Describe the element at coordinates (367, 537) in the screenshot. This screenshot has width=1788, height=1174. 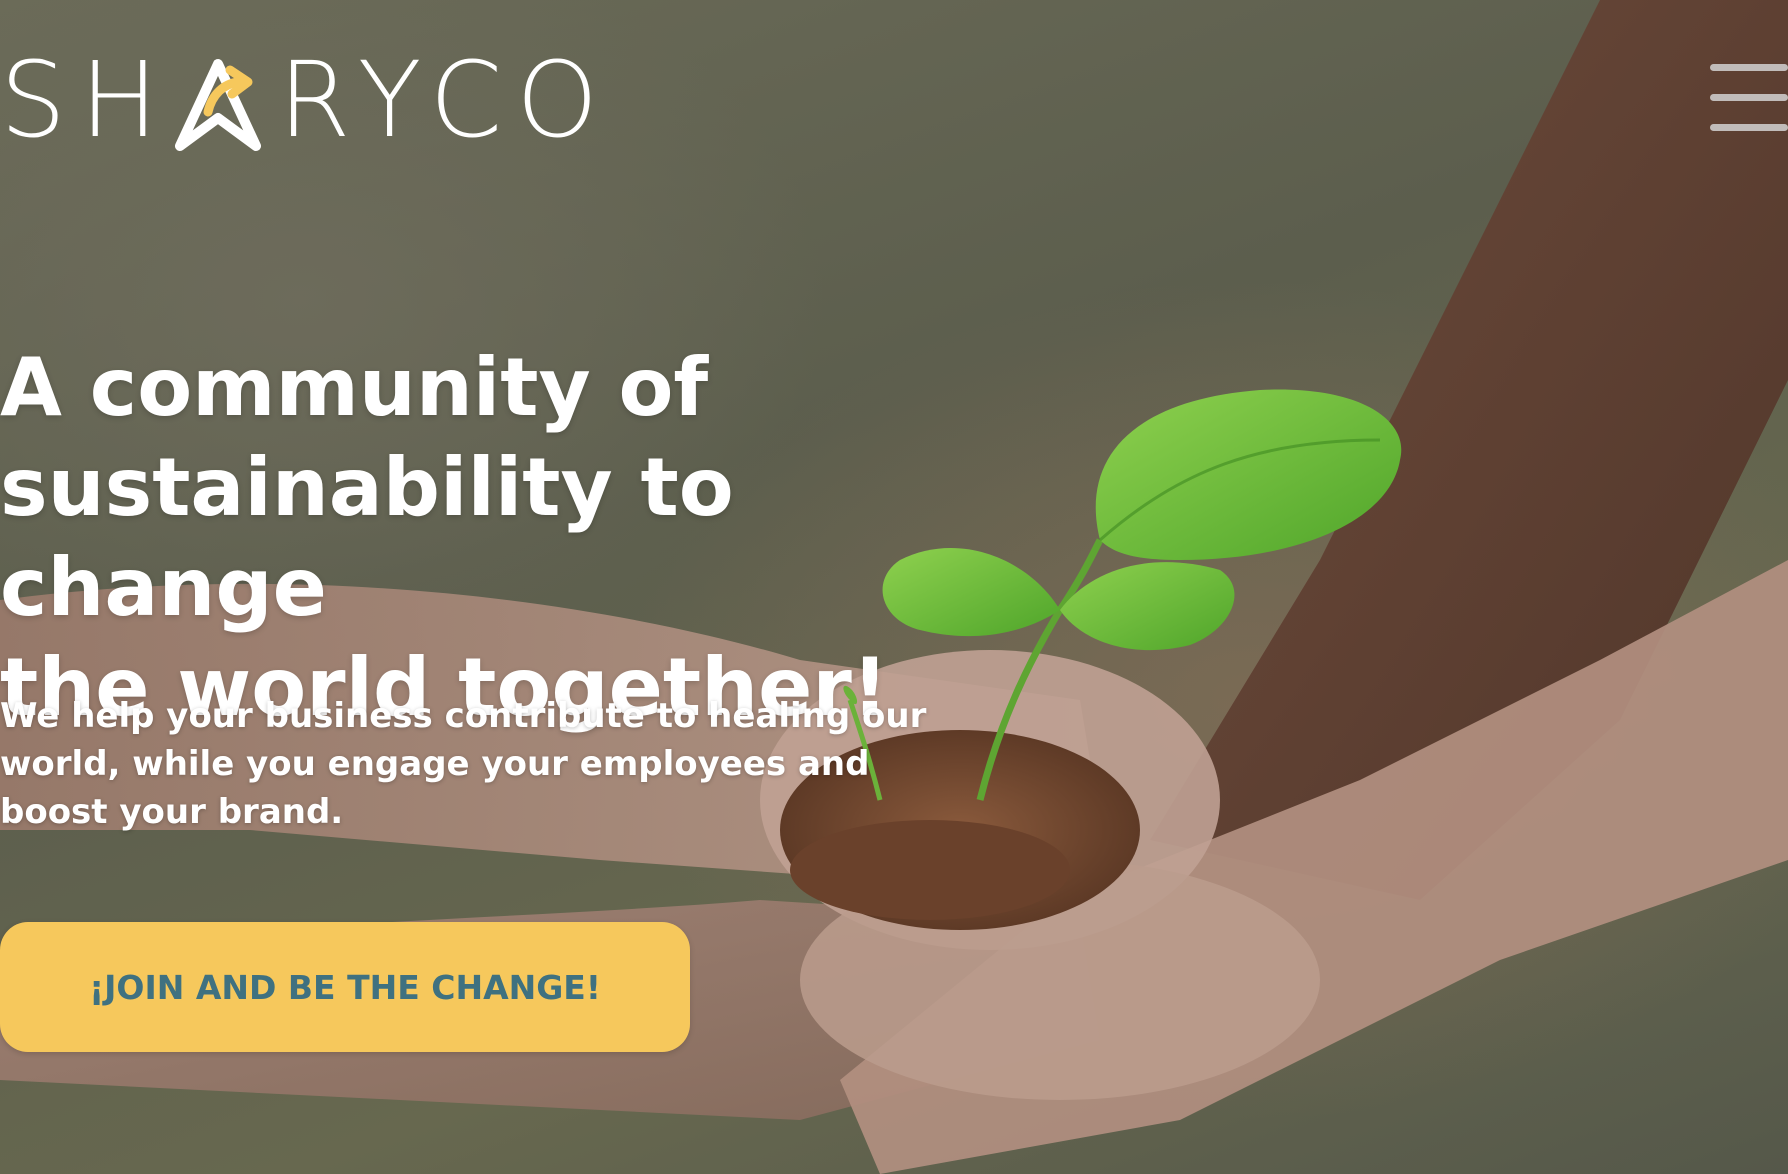
I see `headline-line-2: sustainability to change` at that location.